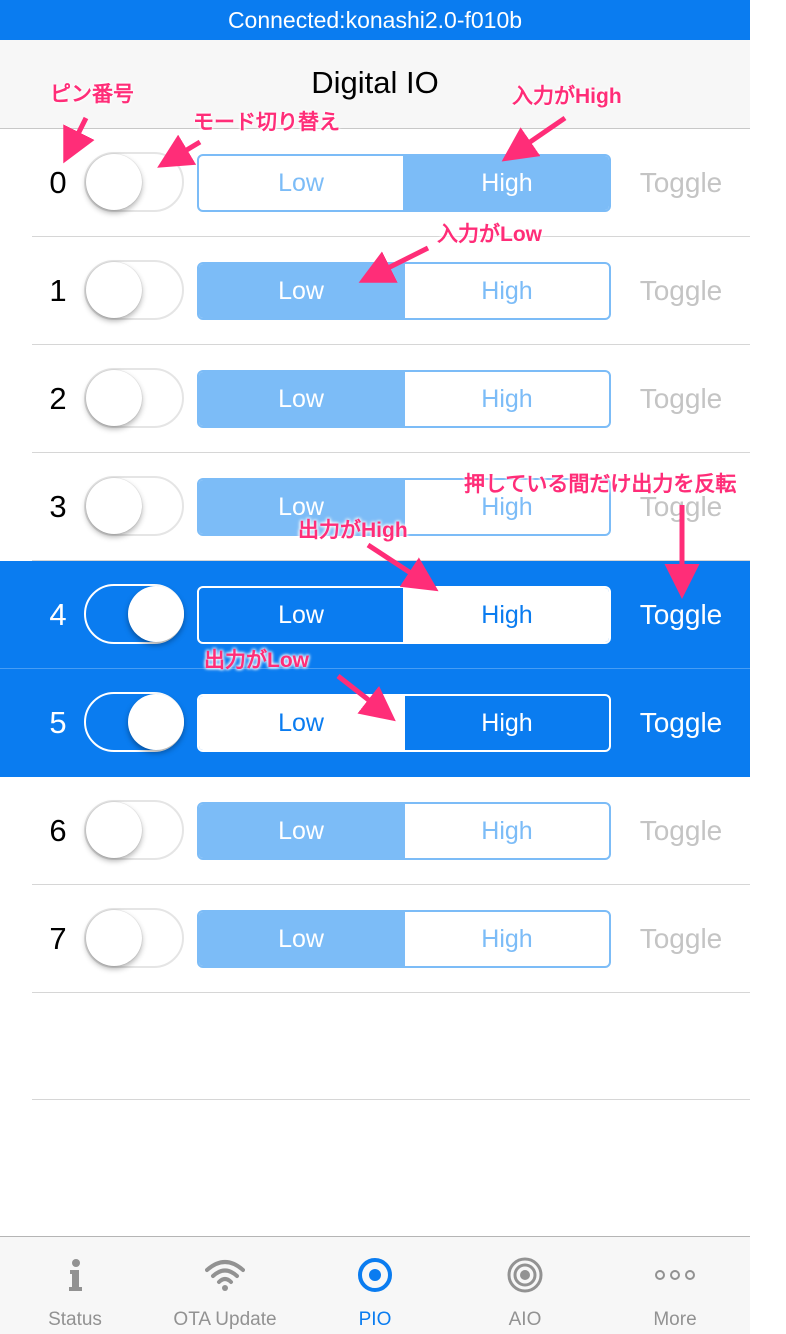  Describe the element at coordinates (58, 506) in the screenshot. I see `pin-number: 3` at that location.